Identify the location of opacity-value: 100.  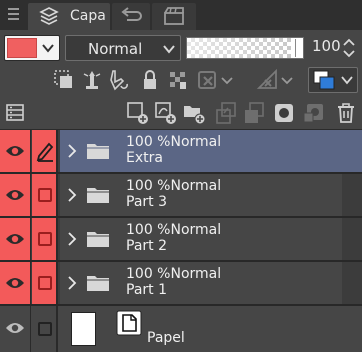
(326, 46).